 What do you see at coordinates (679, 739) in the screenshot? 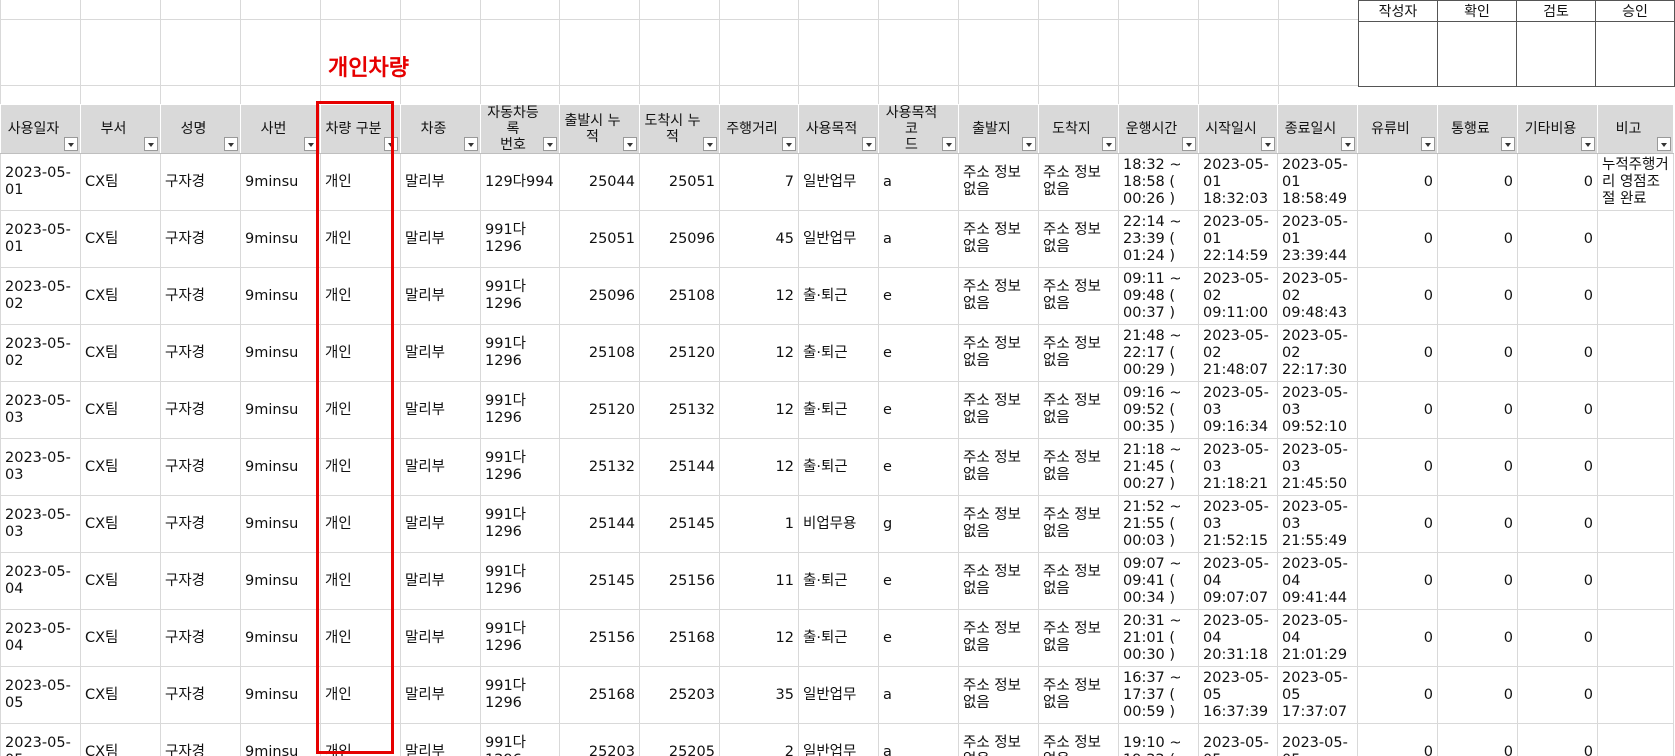
I see `table-cell: 25205` at bounding box center [679, 739].